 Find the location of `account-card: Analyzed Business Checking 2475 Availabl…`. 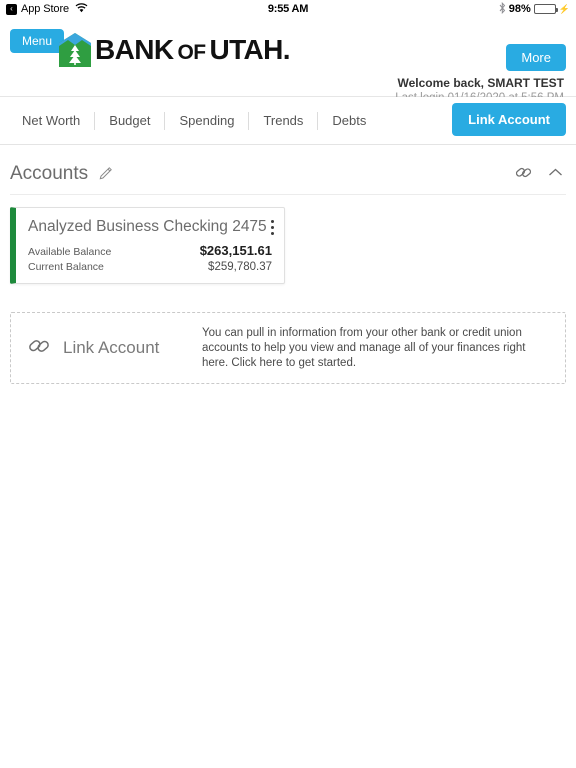

account-card: Analyzed Business Checking 2475 Availabl… is located at coordinates (147, 245).